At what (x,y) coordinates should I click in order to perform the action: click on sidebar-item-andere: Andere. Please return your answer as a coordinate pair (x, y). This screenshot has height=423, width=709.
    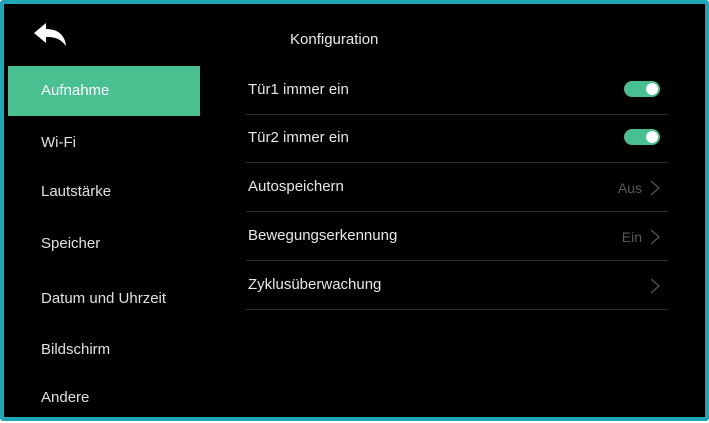
    Looking at the image, I should click on (104, 398).